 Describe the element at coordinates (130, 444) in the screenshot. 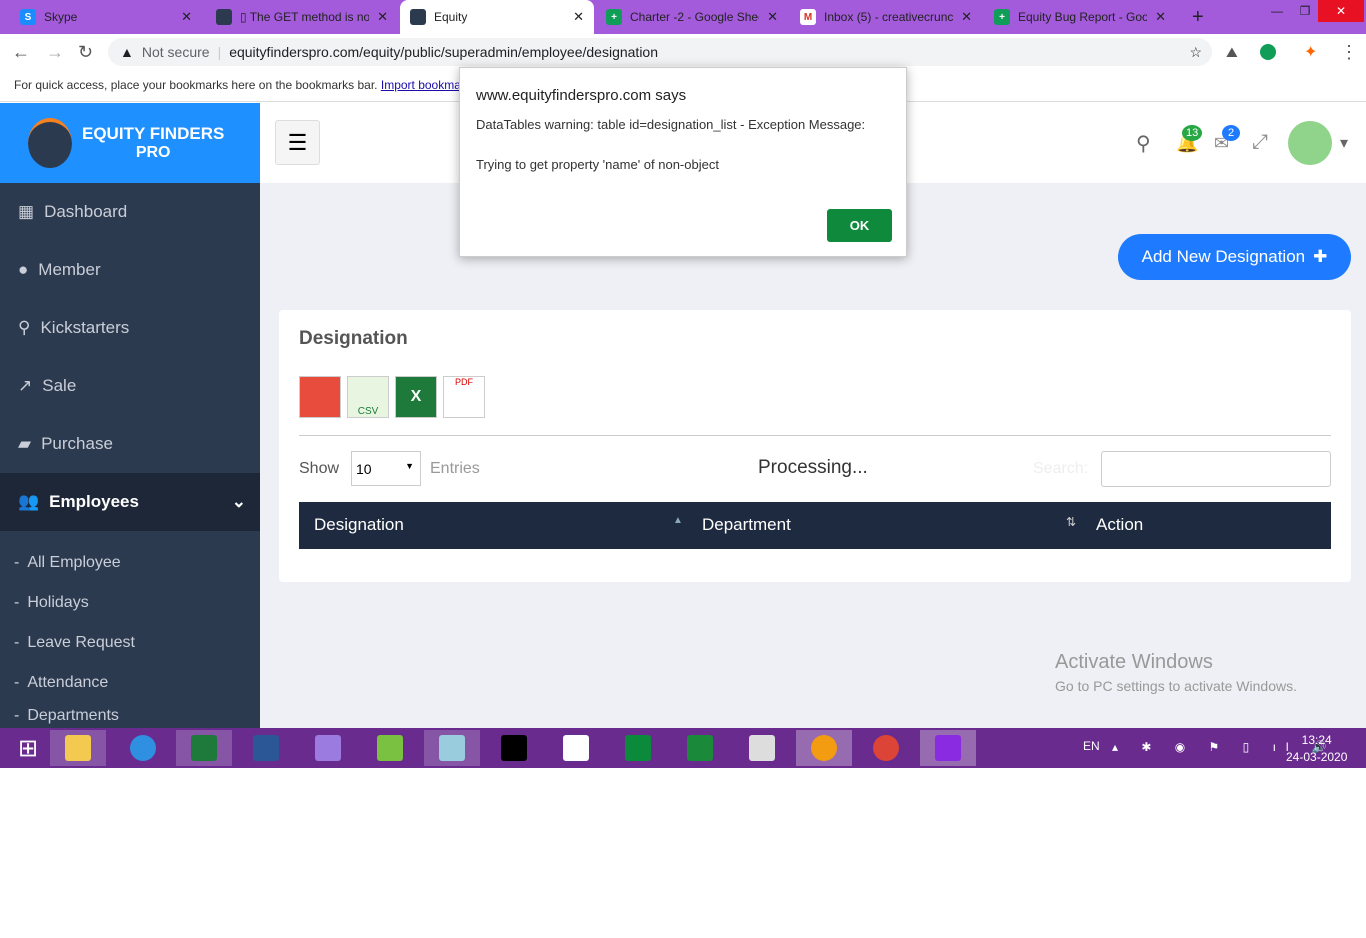

I see `sidebar-item-purchase: ▰ Purchase` at that location.